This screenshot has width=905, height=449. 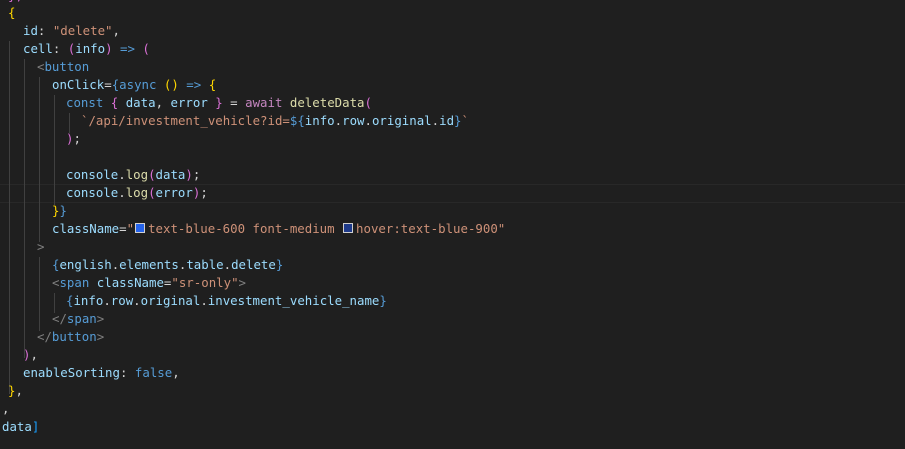 I want to click on code-token: (), so click(x=171, y=84).